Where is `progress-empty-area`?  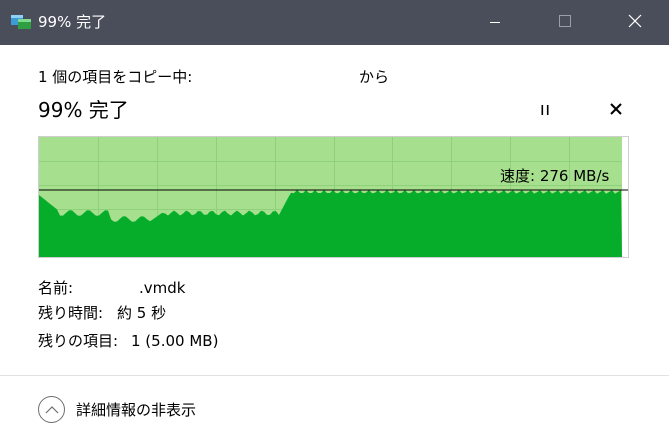
progress-empty-area is located at coordinates (625, 197).